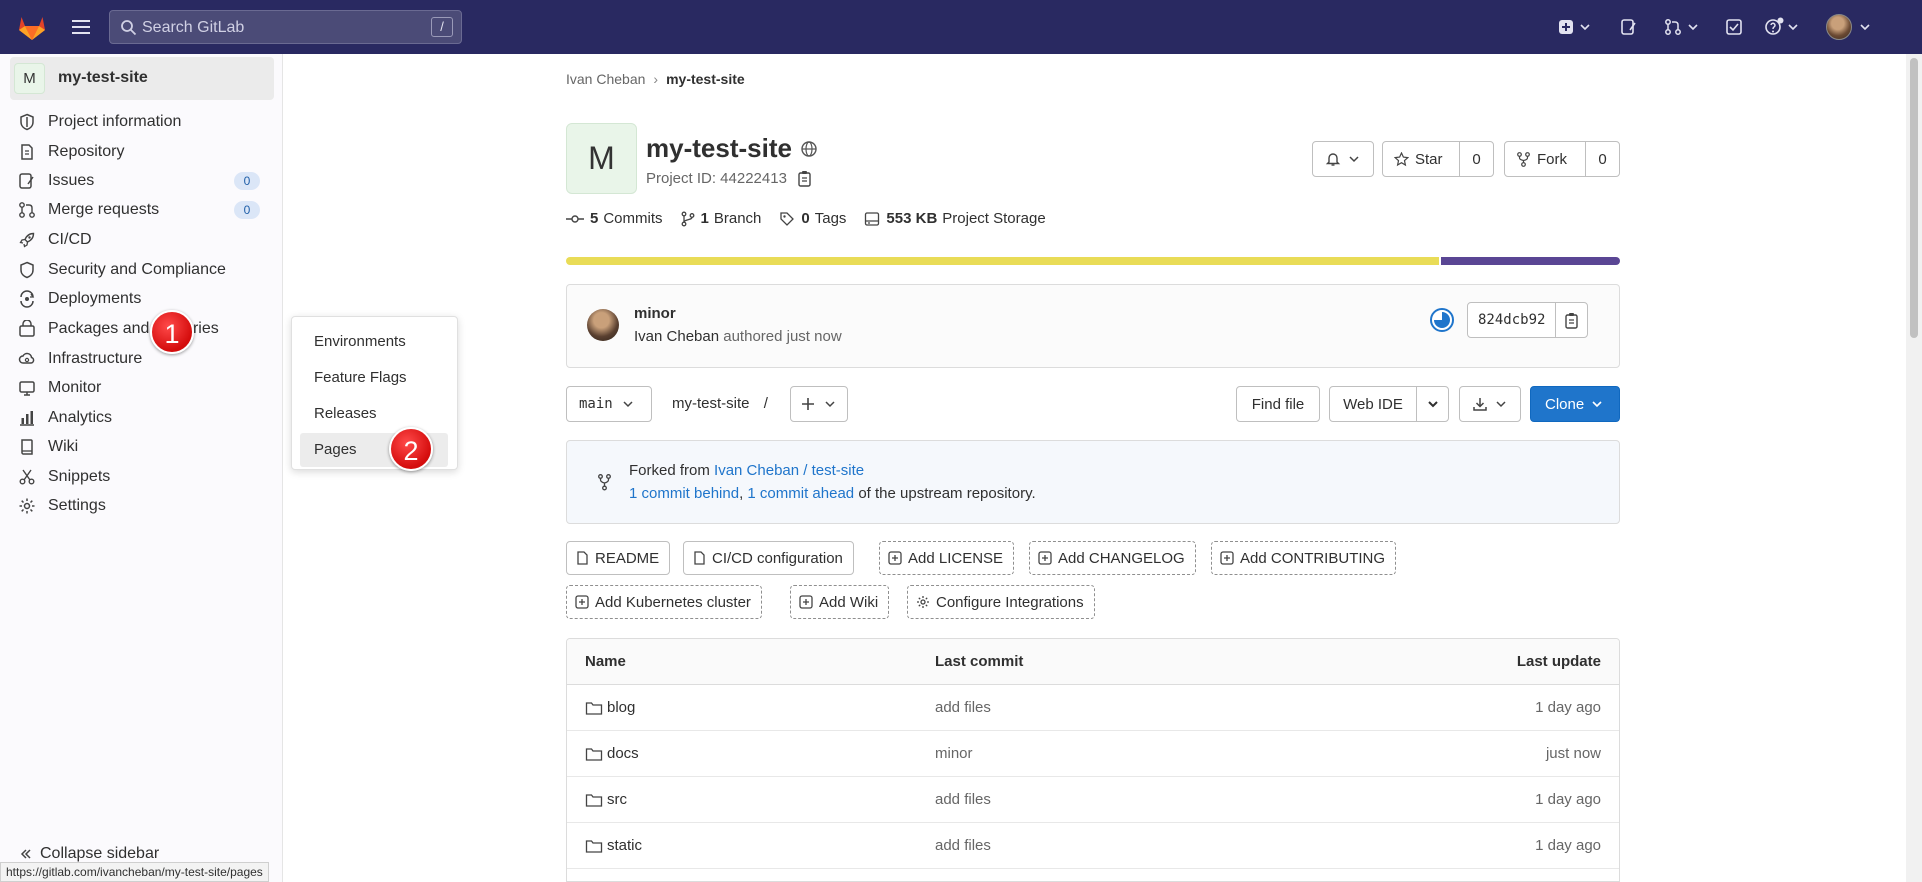 This screenshot has width=1922, height=882. Describe the element at coordinates (1914, 468) in the screenshot. I see `page-scrollbar` at that location.